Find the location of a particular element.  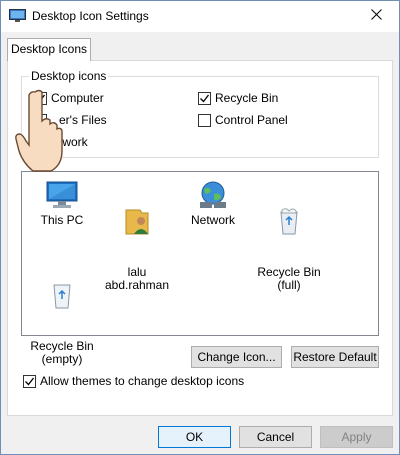

close-button is located at coordinates (376, 16).